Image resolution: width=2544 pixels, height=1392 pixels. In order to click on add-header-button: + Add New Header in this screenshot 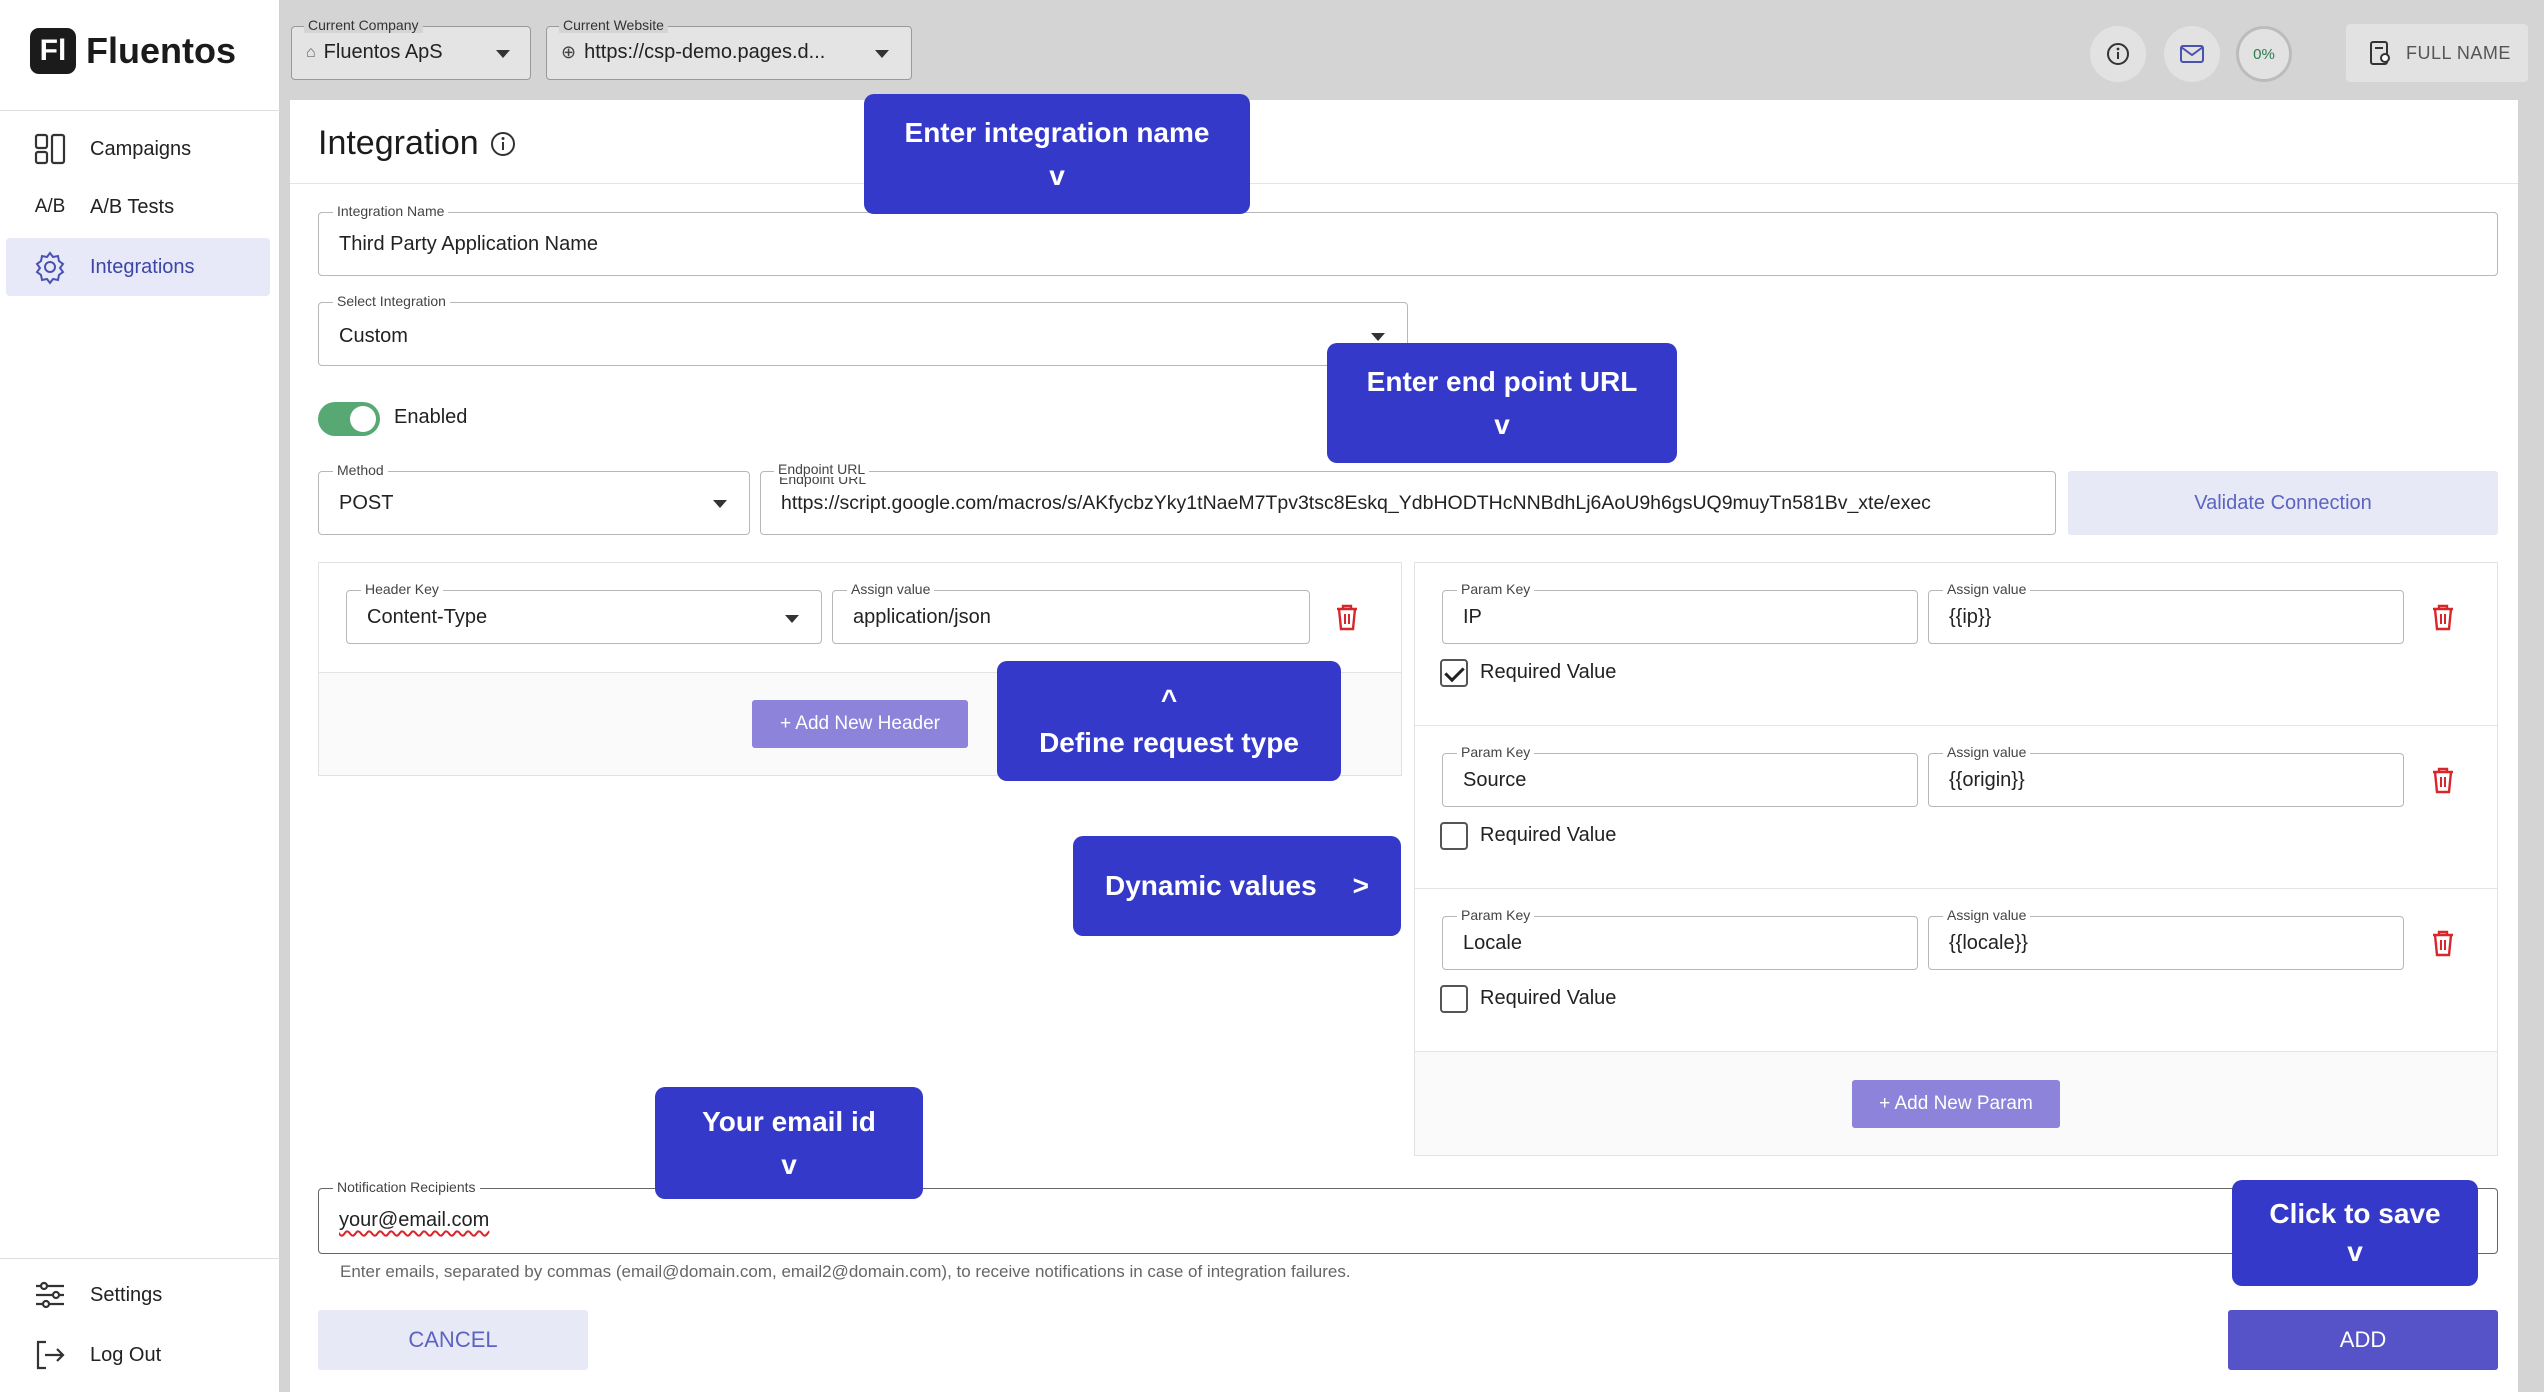, I will do `click(860, 724)`.